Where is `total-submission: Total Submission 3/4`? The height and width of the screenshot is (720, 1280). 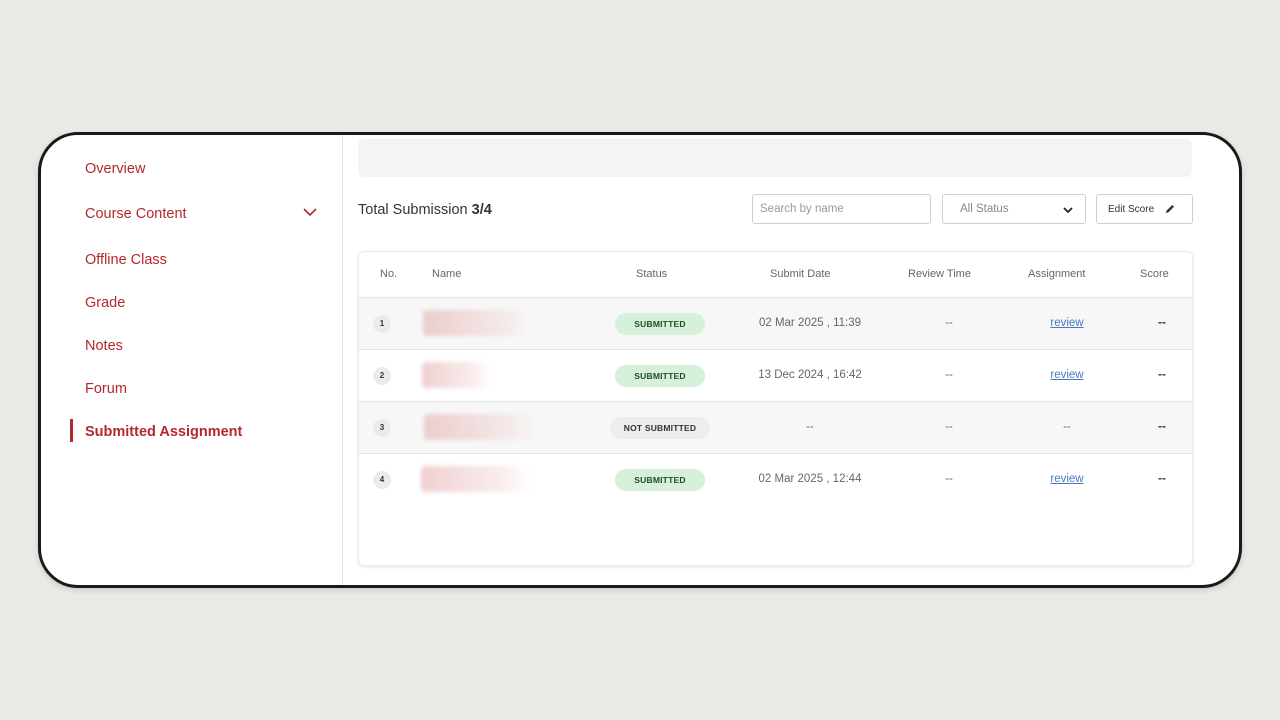 total-submission: Total Submission 3/4 is located at coordinates (425, 210).